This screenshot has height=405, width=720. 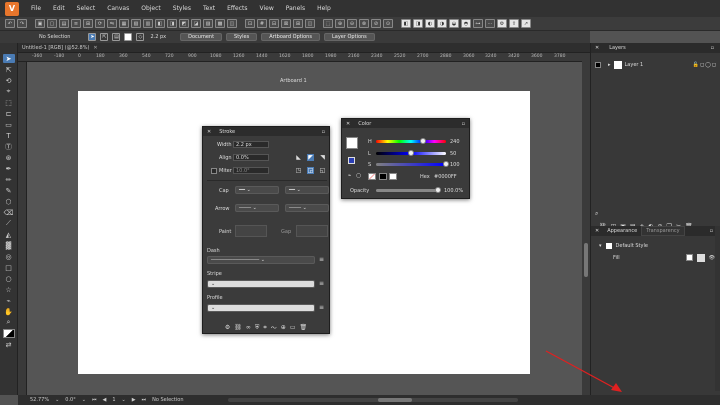 What do you see at coordinates (104, 400) in the screenshot?
I see `prev-page-icon: ◀` at bounding box center [104, 400].